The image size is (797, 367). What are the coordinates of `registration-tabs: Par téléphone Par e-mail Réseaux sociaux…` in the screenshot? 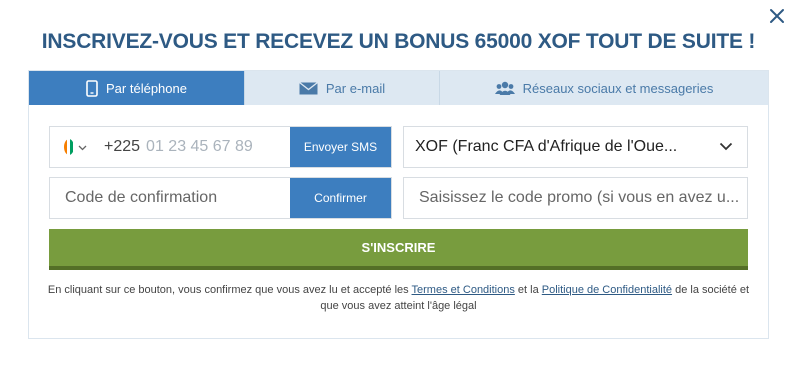 It's located at (398, 88).